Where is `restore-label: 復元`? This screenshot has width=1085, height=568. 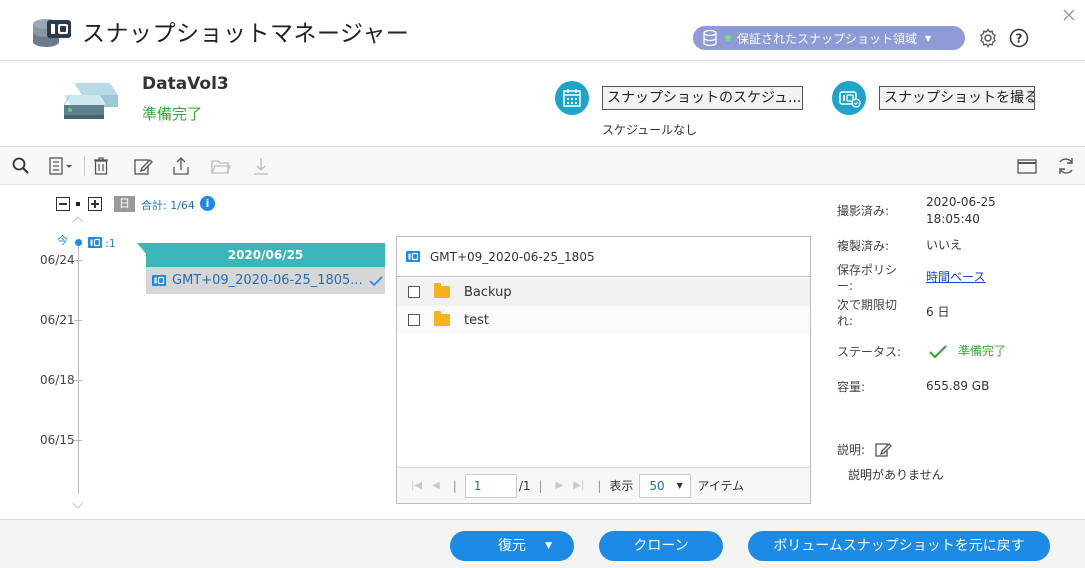 restore-label: 復元 is located at coordinates (512, 546).